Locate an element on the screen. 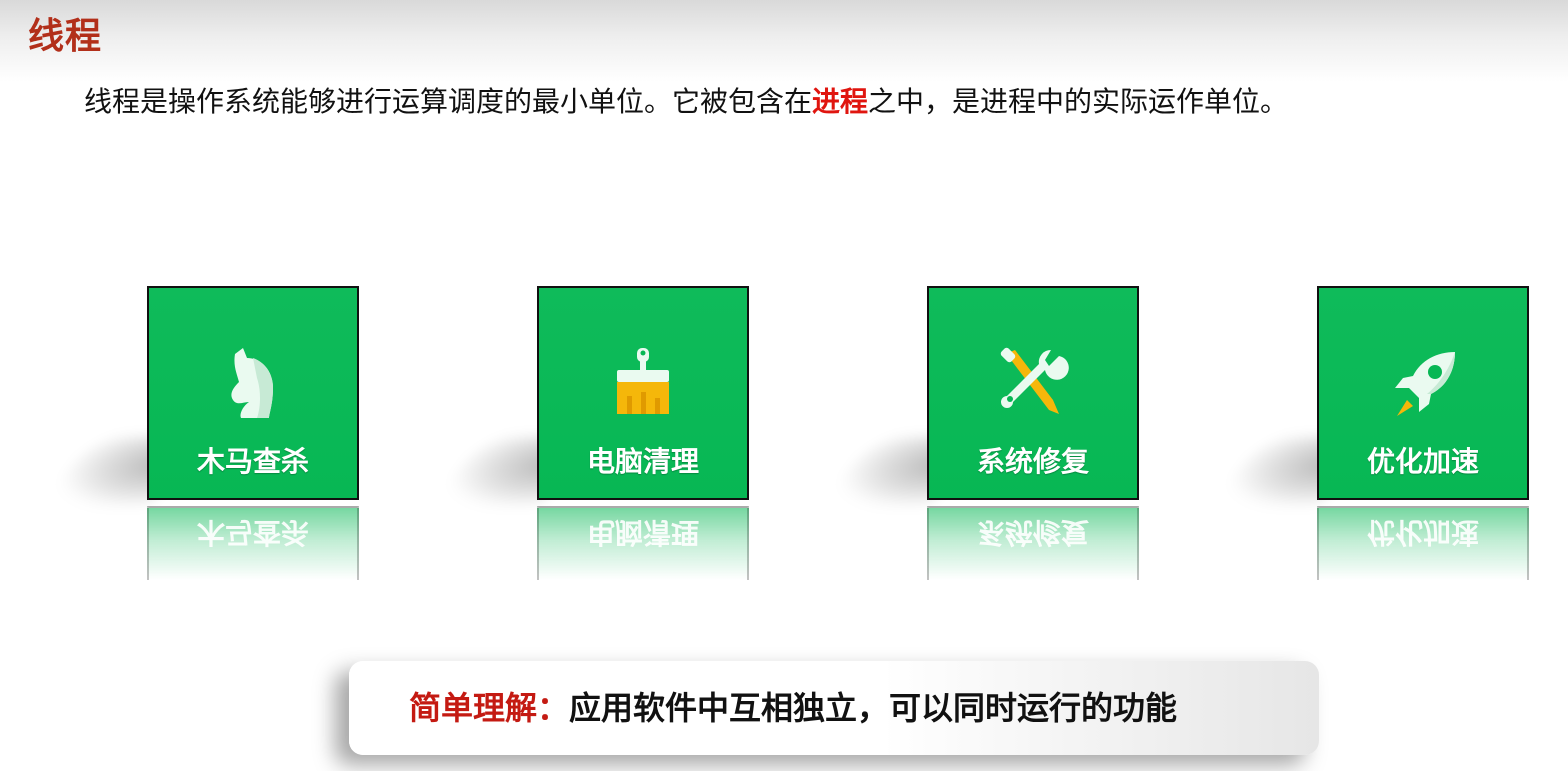 The height and width of the screenshot is (771, 1568). tile-reflection: 电脑清理 is located at coordinates (643, 543).